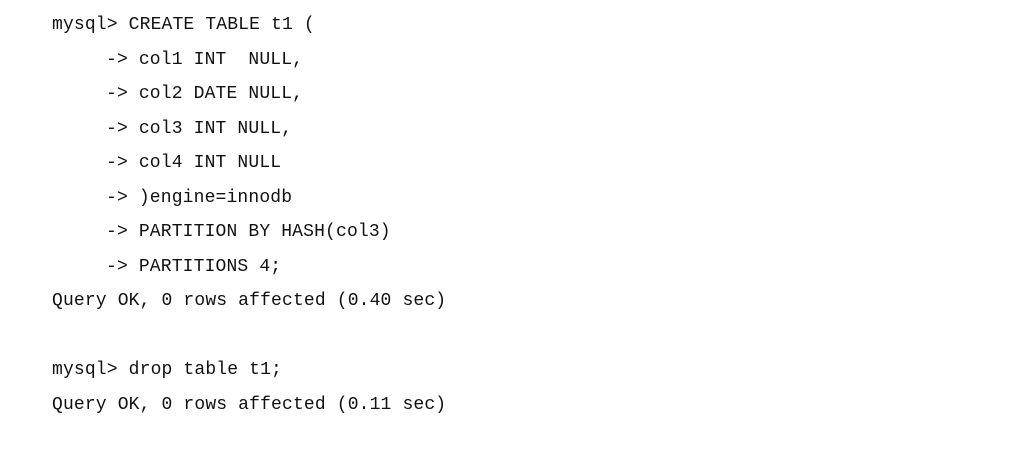  Describe the element at coordinates (528, 336) in the screenshot. I see `console-line-blank` at that location.